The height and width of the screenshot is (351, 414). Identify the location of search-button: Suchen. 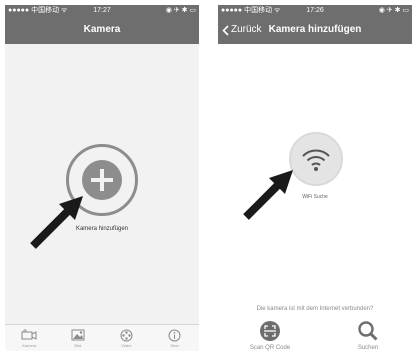
(368, 335).